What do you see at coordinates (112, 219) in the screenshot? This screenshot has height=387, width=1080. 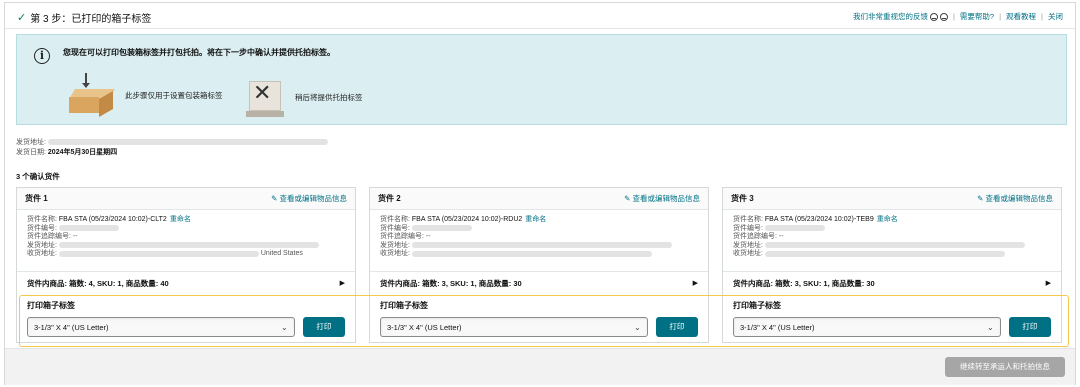 I see `shipment-name: FBA STA (05/23/2024 10:02)-CLT2` at bounding box center [112, 219].